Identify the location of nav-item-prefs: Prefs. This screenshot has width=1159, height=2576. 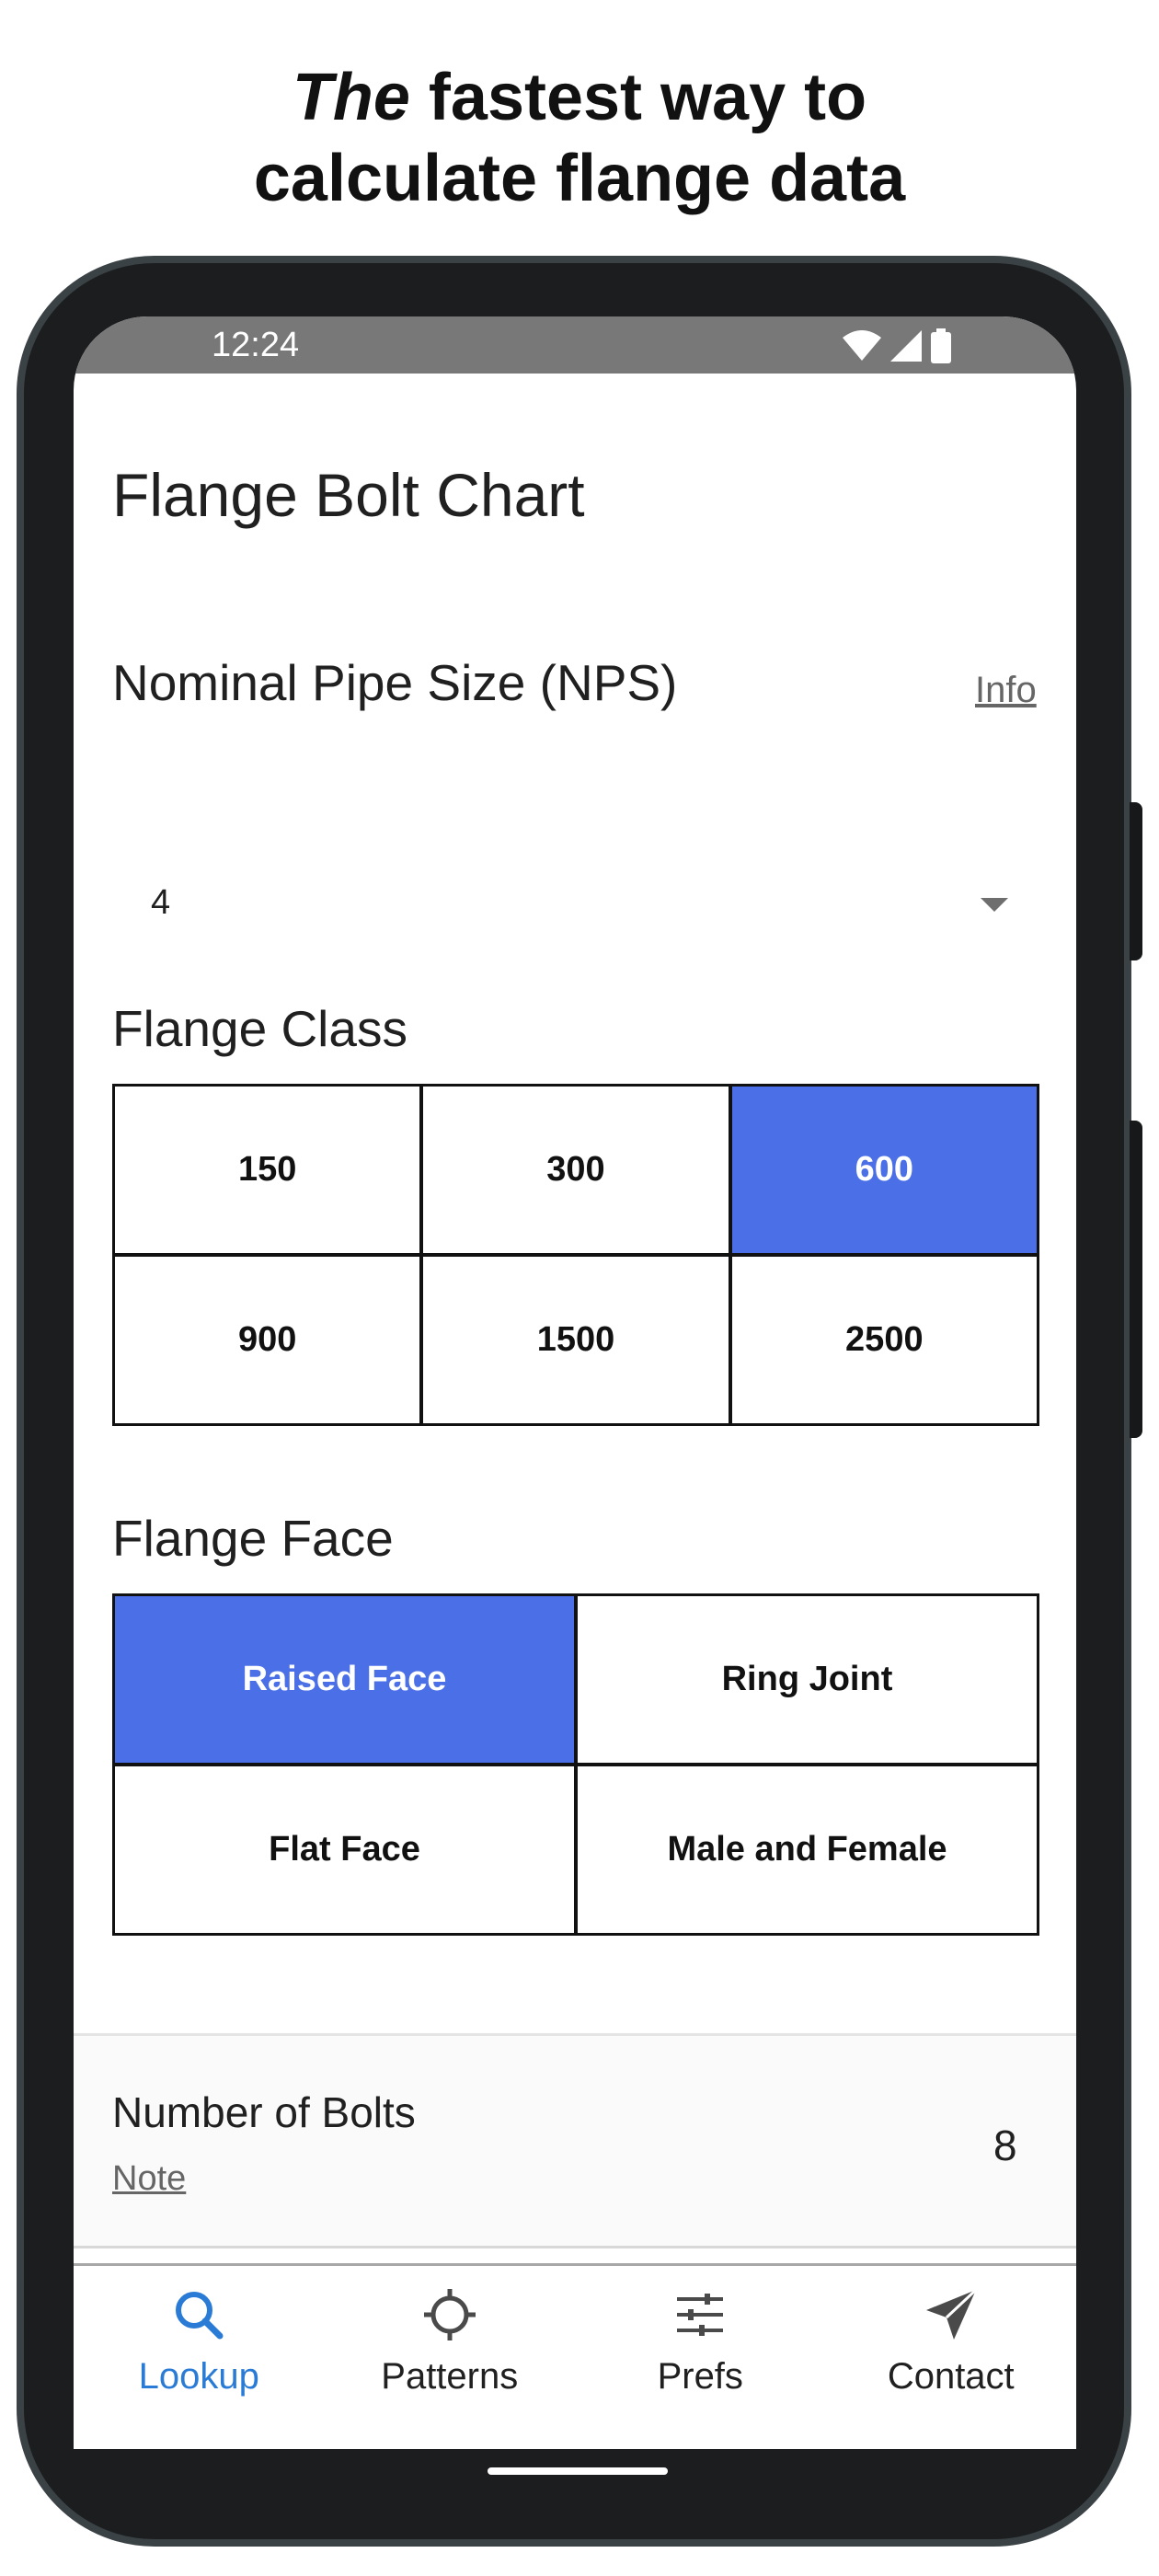
(700, 2357).